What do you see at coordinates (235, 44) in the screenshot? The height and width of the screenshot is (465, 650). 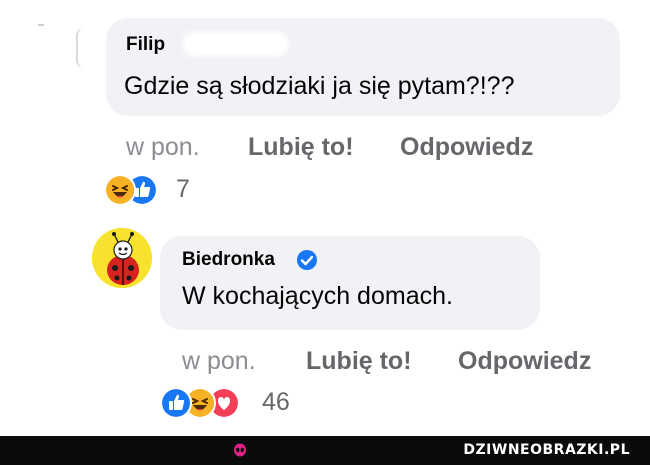 I see `blurred-surname` at bounding box center [235, 44].